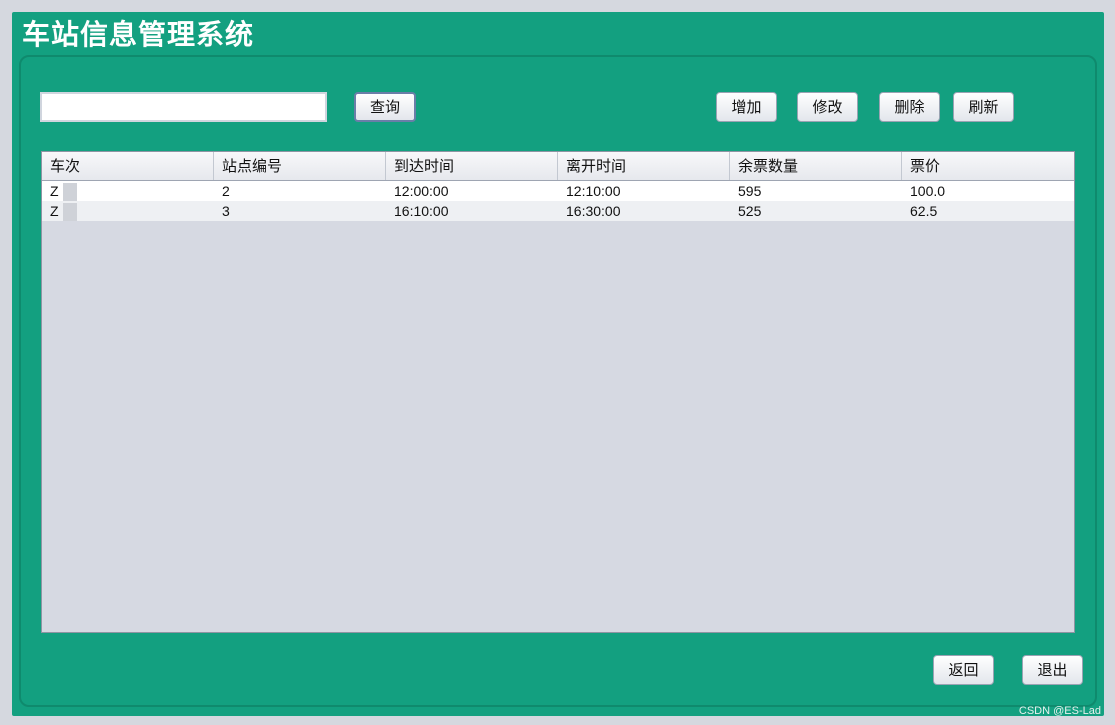 This screenshot has width=1115, height=725. I want to click on column-header-arrival-time: 到达时间, so click(472, 166).